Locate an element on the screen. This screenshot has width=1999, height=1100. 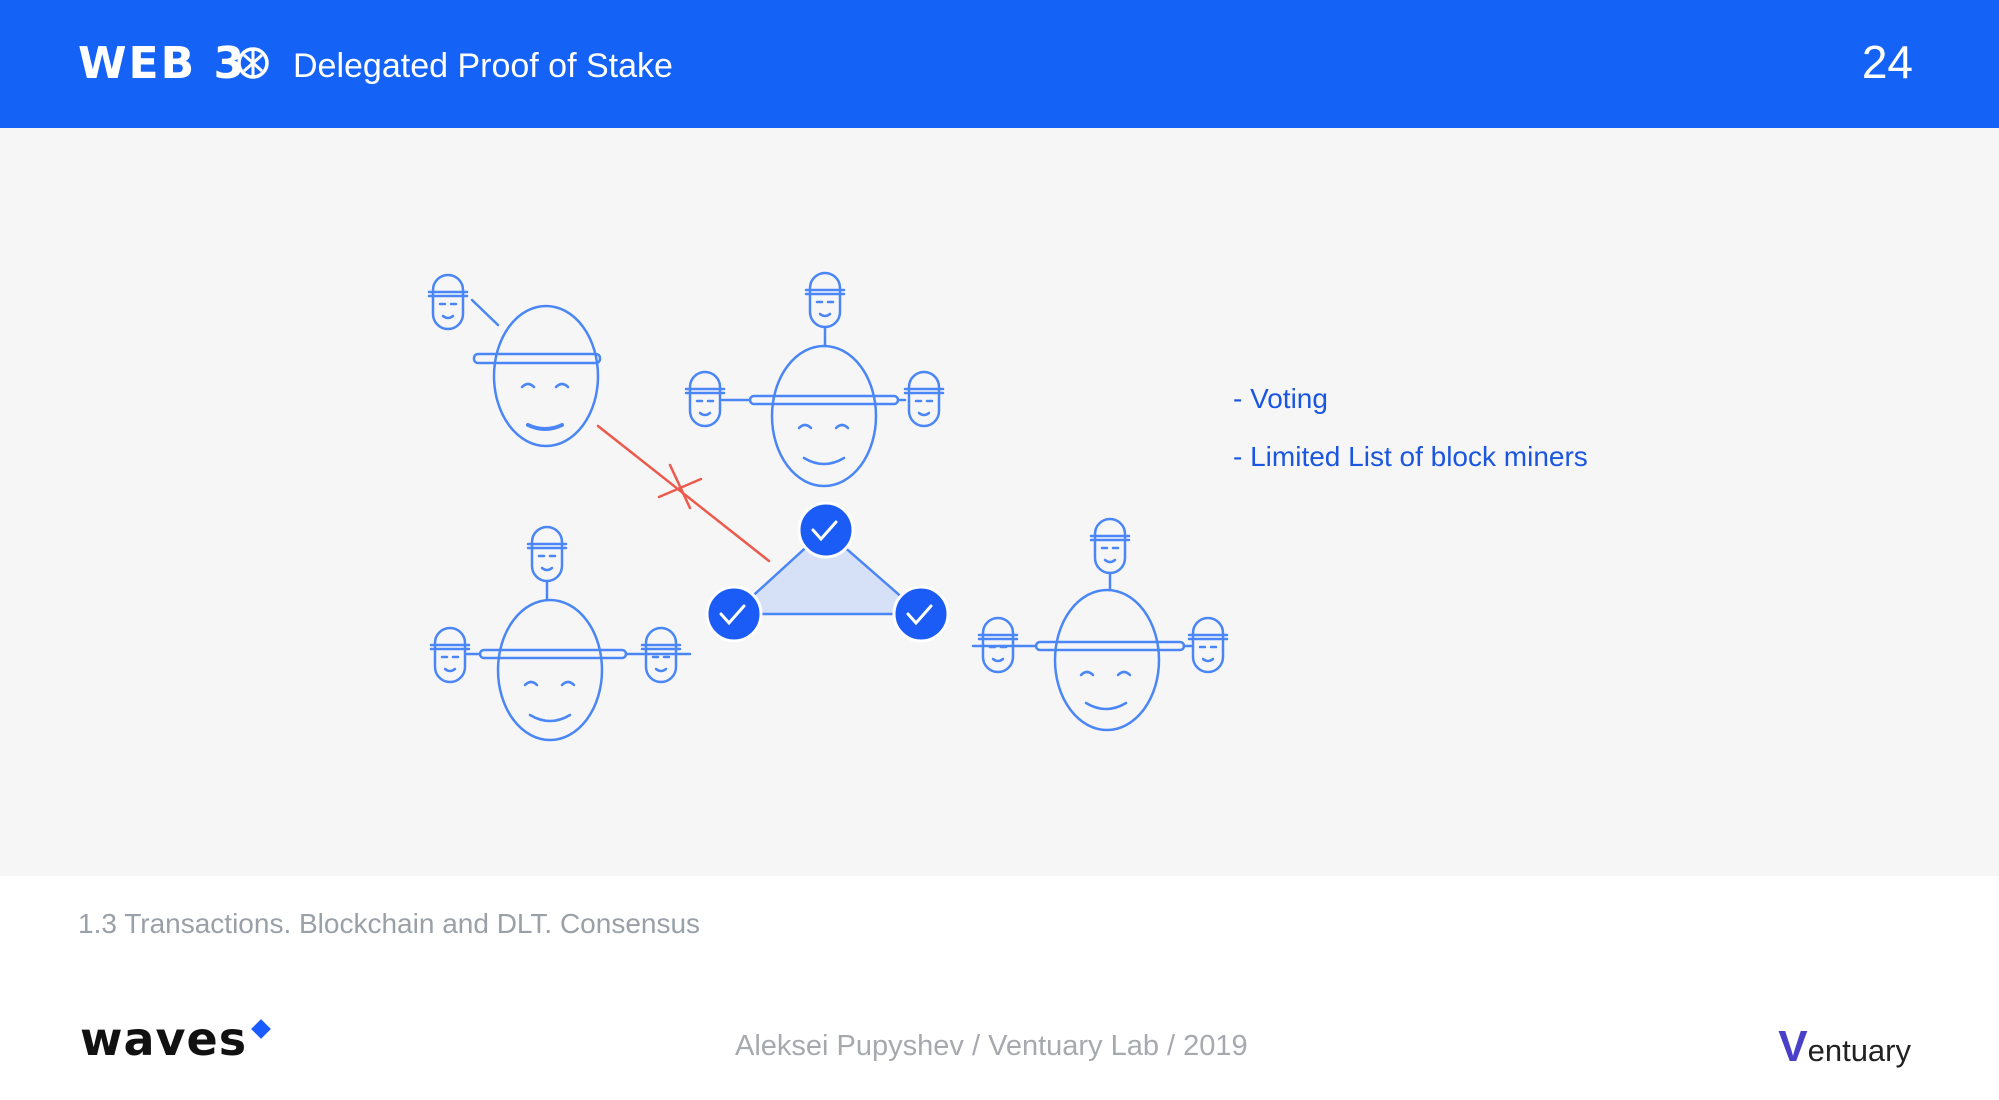
delegate-check-top is located at coordinates (826, 530).